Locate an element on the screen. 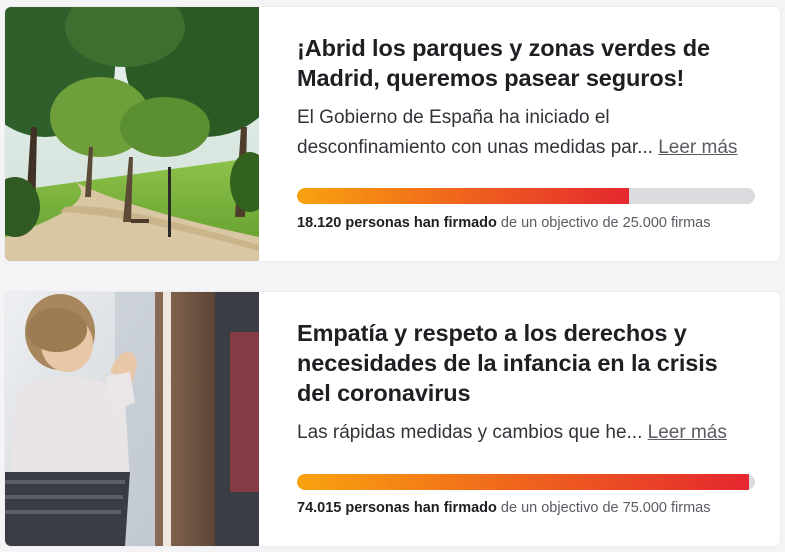 The image size is (785, 552). signature-goal: de un objectivo de 75.000 firmas is located at coordinates (605, 508).